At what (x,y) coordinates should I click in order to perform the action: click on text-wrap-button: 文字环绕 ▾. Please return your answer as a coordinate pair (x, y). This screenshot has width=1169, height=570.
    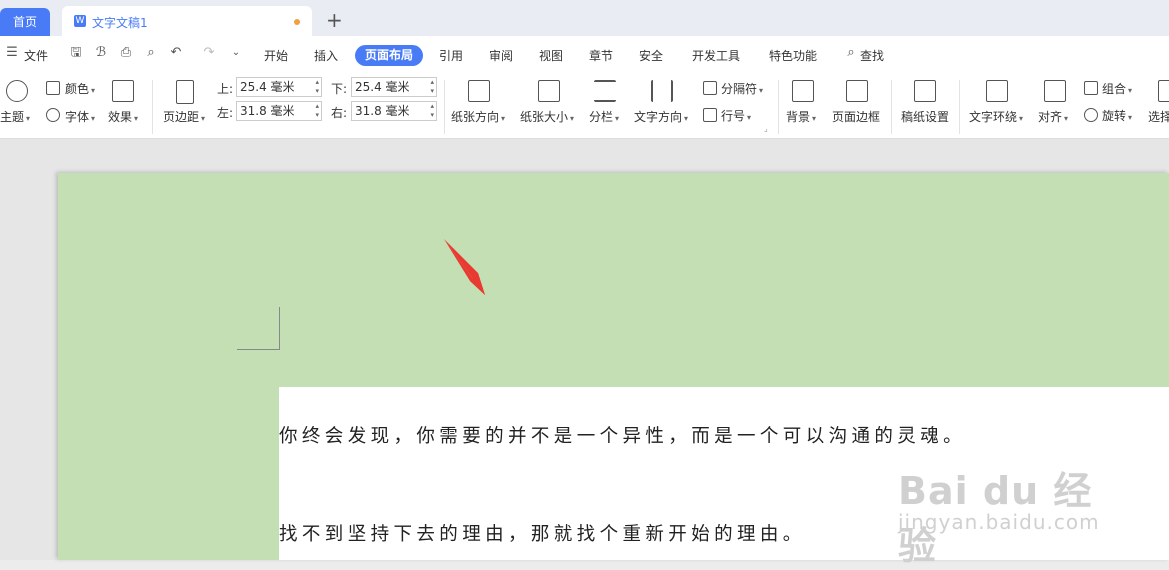
    Looking at the image, I should click on (996, 116).